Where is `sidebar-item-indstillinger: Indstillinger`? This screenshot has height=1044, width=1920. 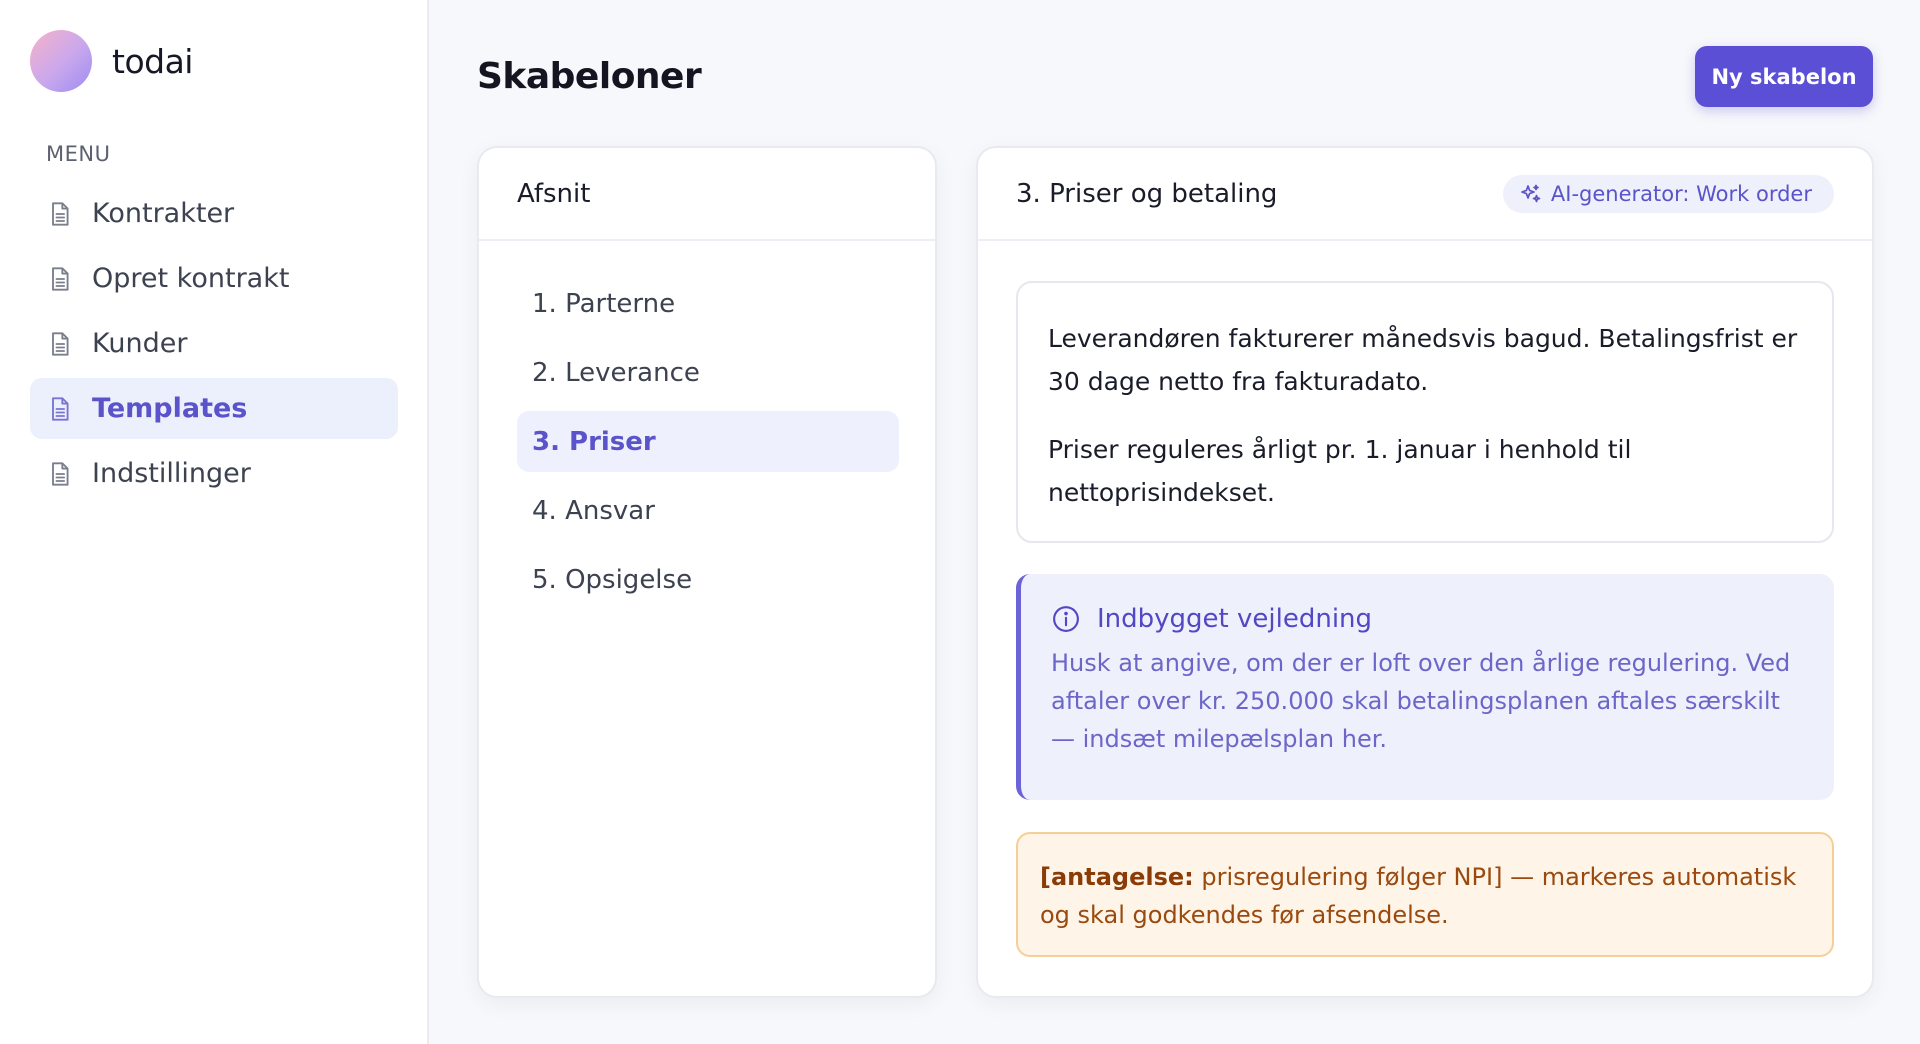
sidebar-item-indstillinger: Indstillinger is located at coordinates (214, 473).